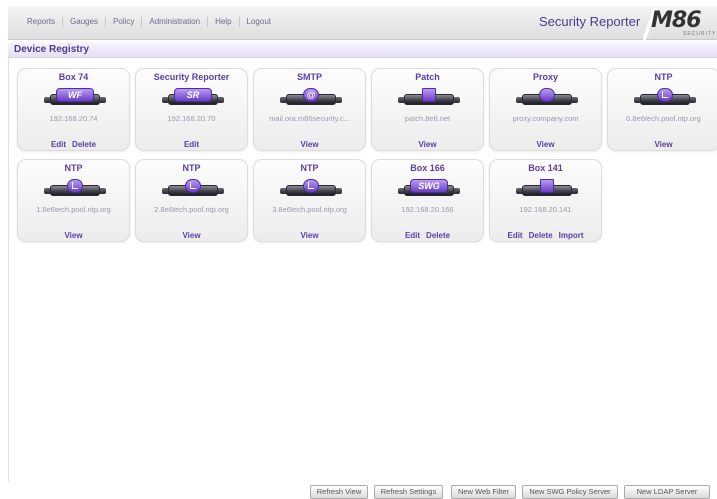  I want to click on device-badge-icon: @, so click(311, 95).